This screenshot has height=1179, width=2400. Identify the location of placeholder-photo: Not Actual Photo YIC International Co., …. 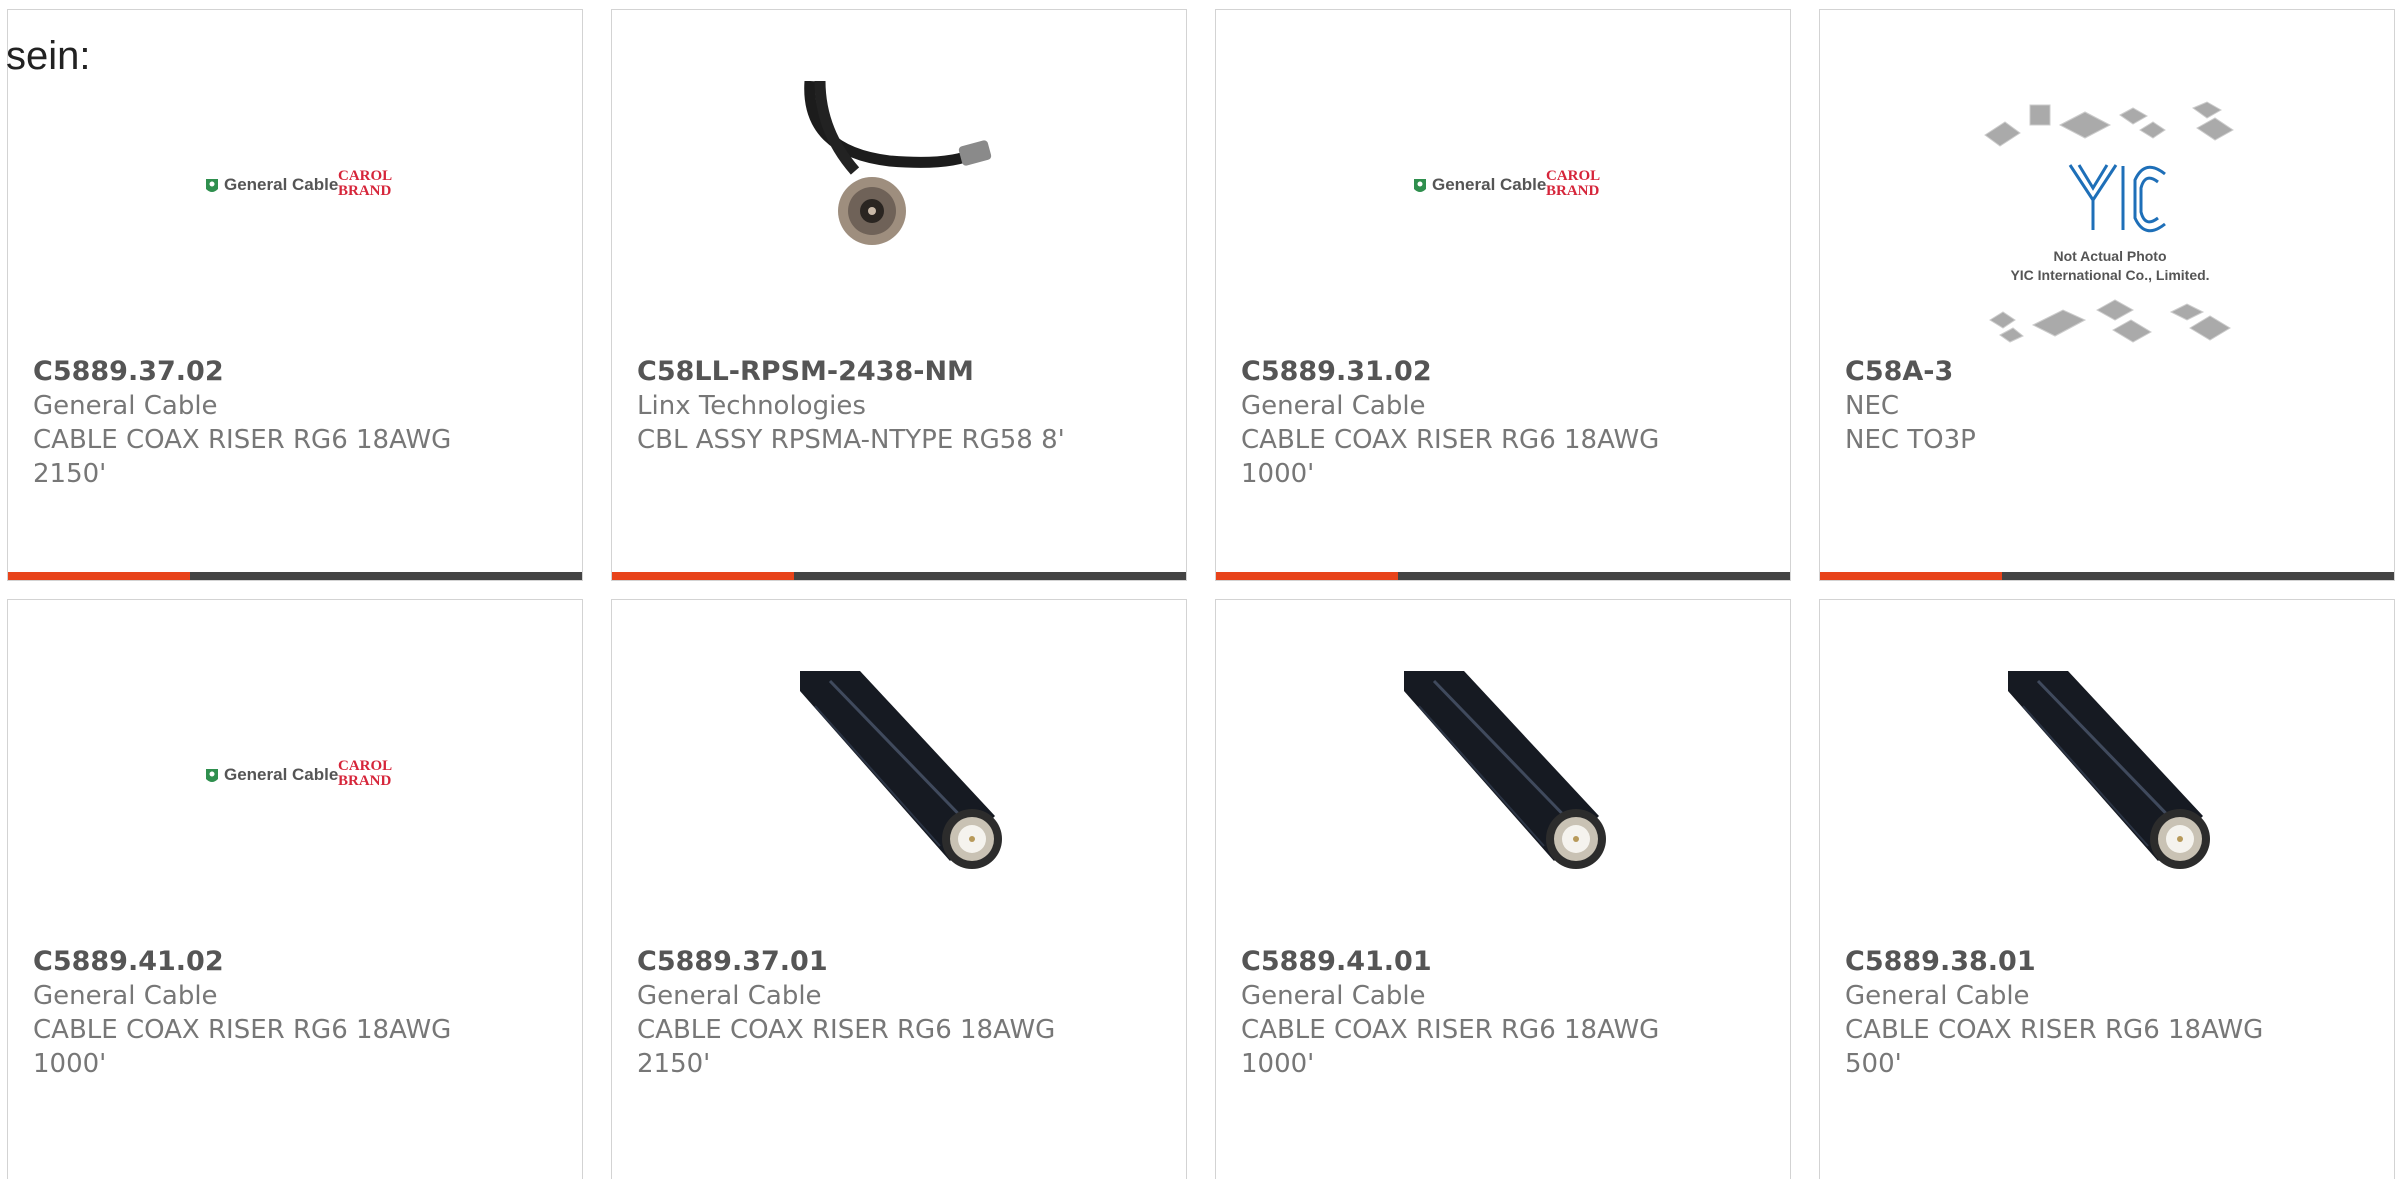
(2110, 225).